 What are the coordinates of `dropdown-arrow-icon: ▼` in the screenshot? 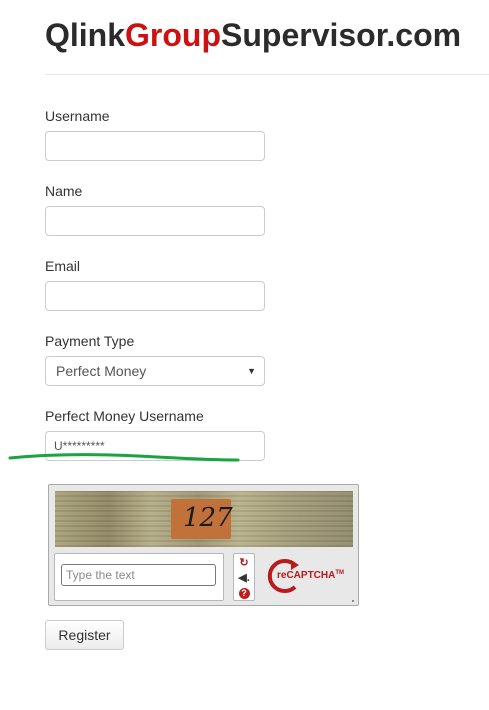 It's located at (251, 371).